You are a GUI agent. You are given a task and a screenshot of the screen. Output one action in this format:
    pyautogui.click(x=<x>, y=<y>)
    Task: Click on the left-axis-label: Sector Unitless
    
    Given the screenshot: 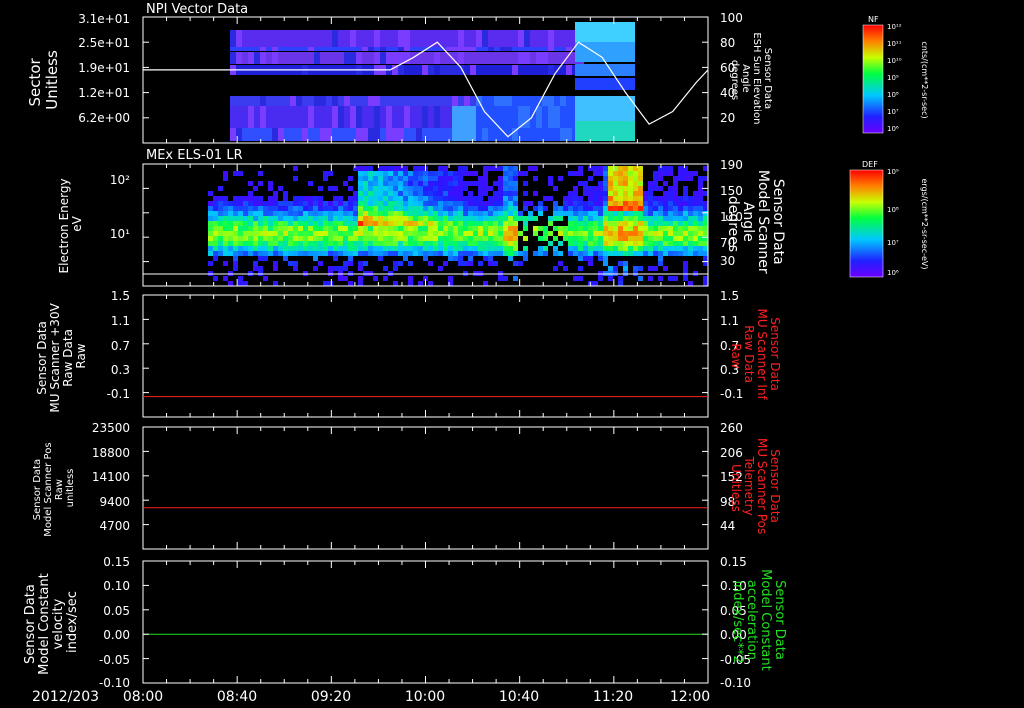 What is the action you would take?
    pyautogui.click(x=43, y=80)
    